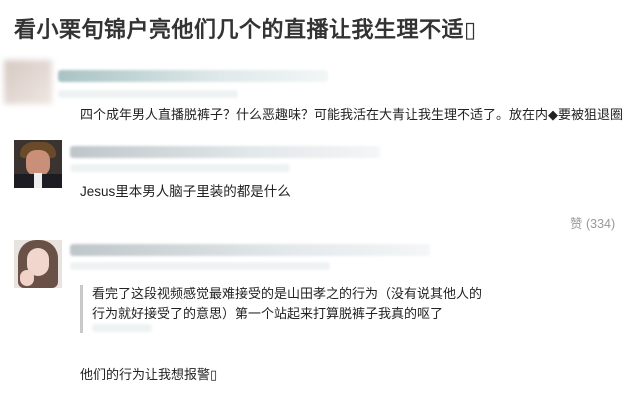 This screenshot has width=640, height=417. I want to click on comment-2-text: Jesus里本男人脑子里装的都是什么, so click(185, 191).